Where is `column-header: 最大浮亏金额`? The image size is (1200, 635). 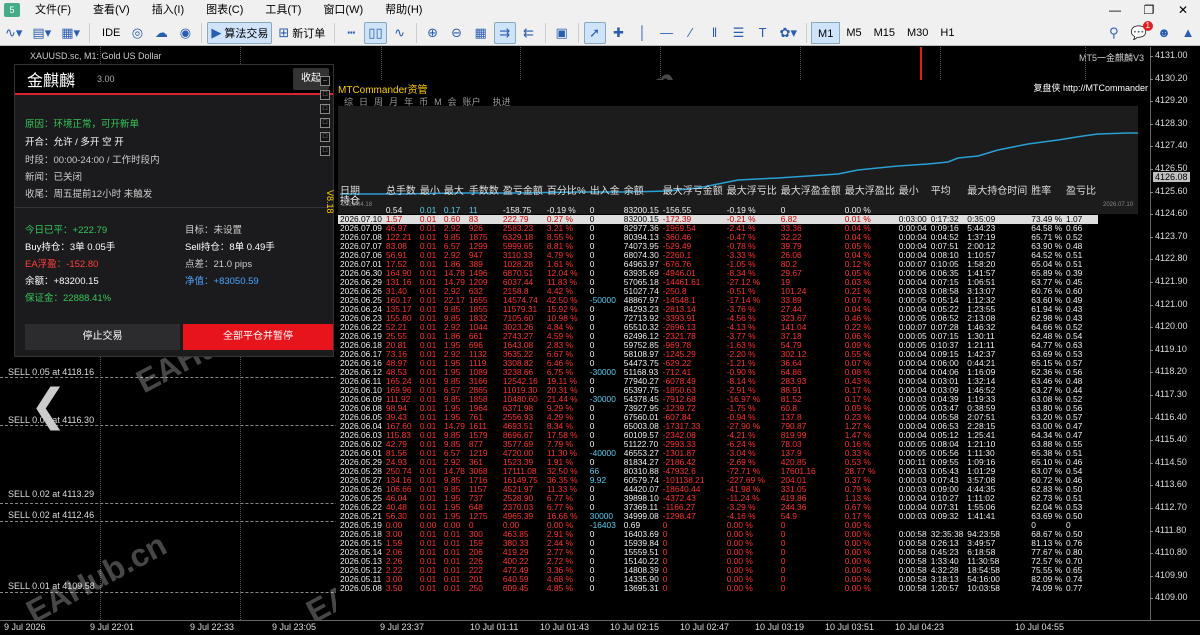
column-header: 最大浮亏金额 is located at coordinates (693, 191).